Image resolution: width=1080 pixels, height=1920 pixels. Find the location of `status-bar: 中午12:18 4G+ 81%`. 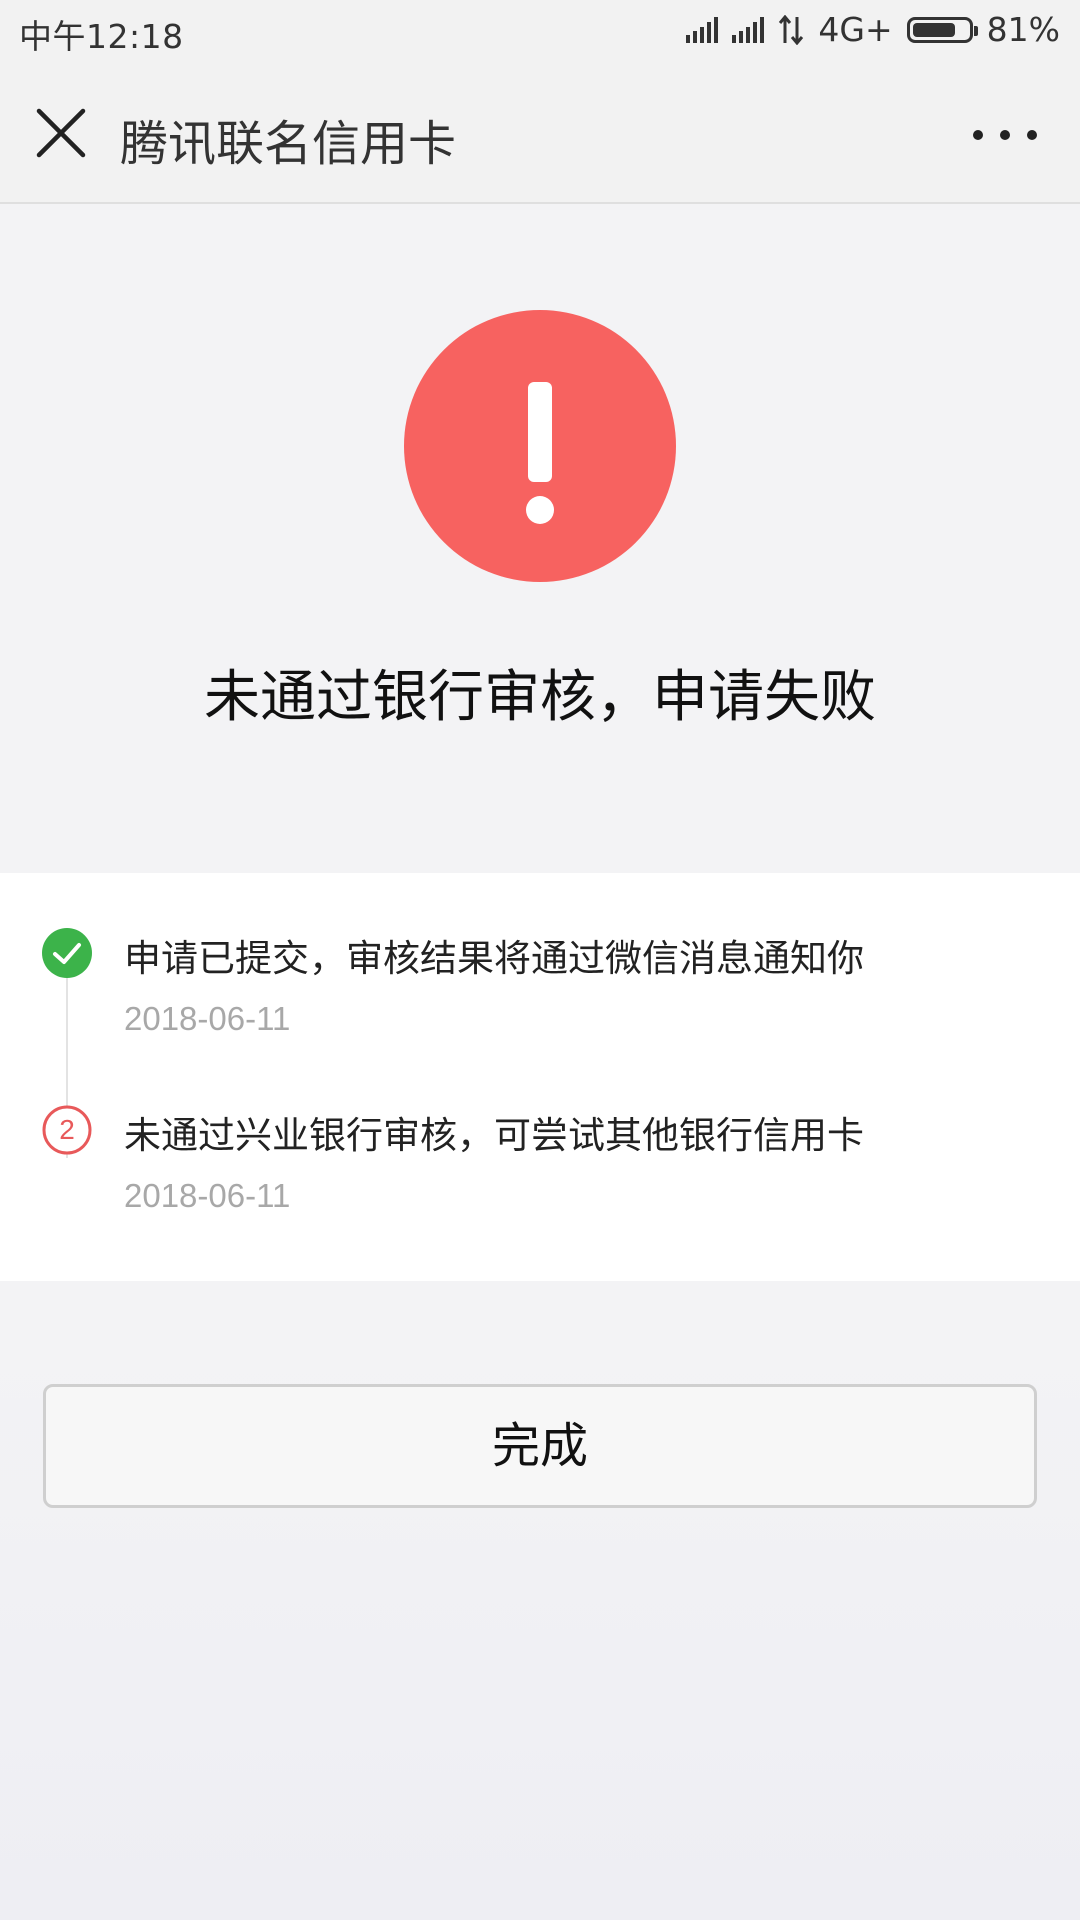

status-bar: 中午12:18 4G+ 81% is located at coordinates (540, 31).